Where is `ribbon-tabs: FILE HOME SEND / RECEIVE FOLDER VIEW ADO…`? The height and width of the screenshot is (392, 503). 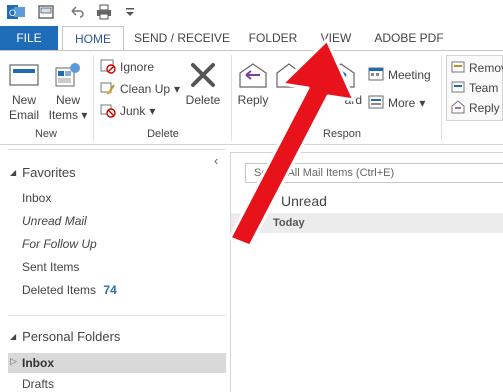
ribbon-tabs: FILE HOME SEND / RECEIVE FOLDER VIEW ADO… is located at coordinates (251, 38).